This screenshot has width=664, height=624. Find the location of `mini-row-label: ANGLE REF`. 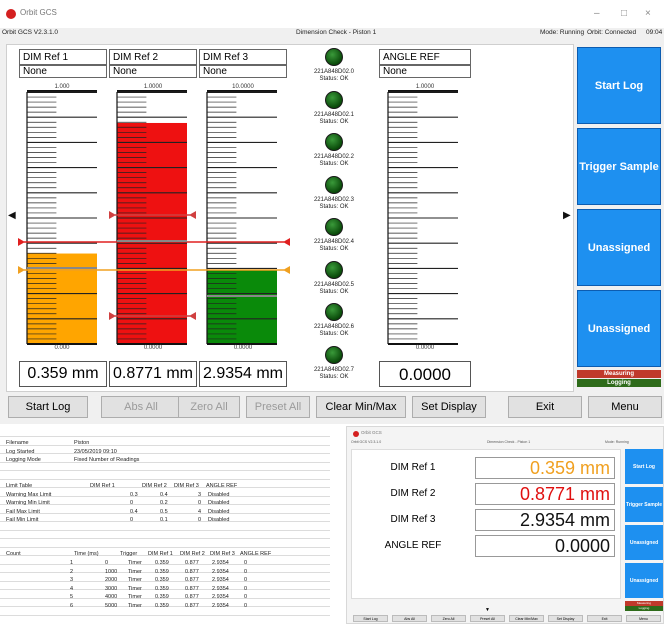

mini-row-label: ANGLE REF is located at coordinates (413, 545).